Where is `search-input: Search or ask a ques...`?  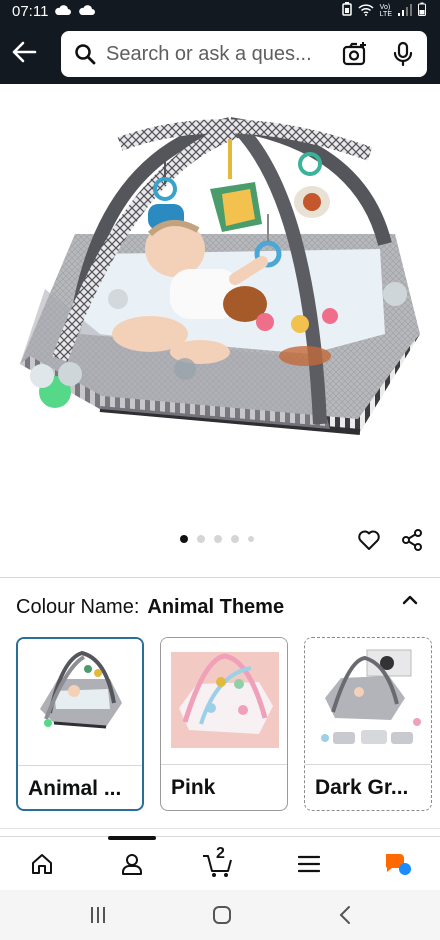 search-input: Search or ask a ques... is located at coordinates (244, 54).